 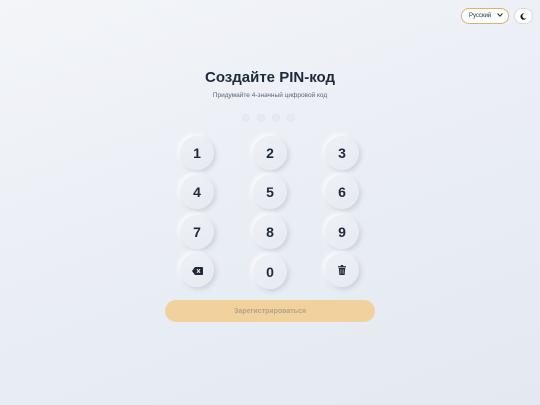 I want to click on clear-button, so click(x=342, y=270).